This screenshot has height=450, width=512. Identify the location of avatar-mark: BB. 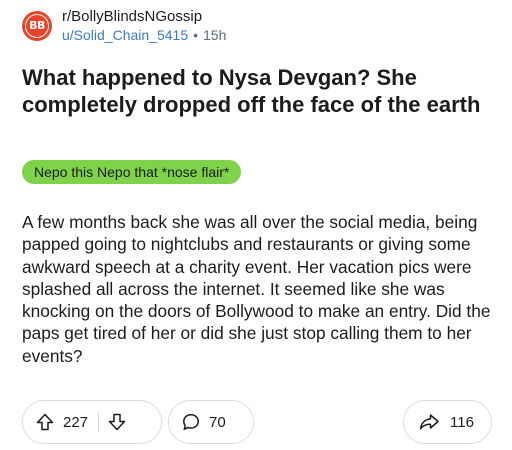
(37, 25).